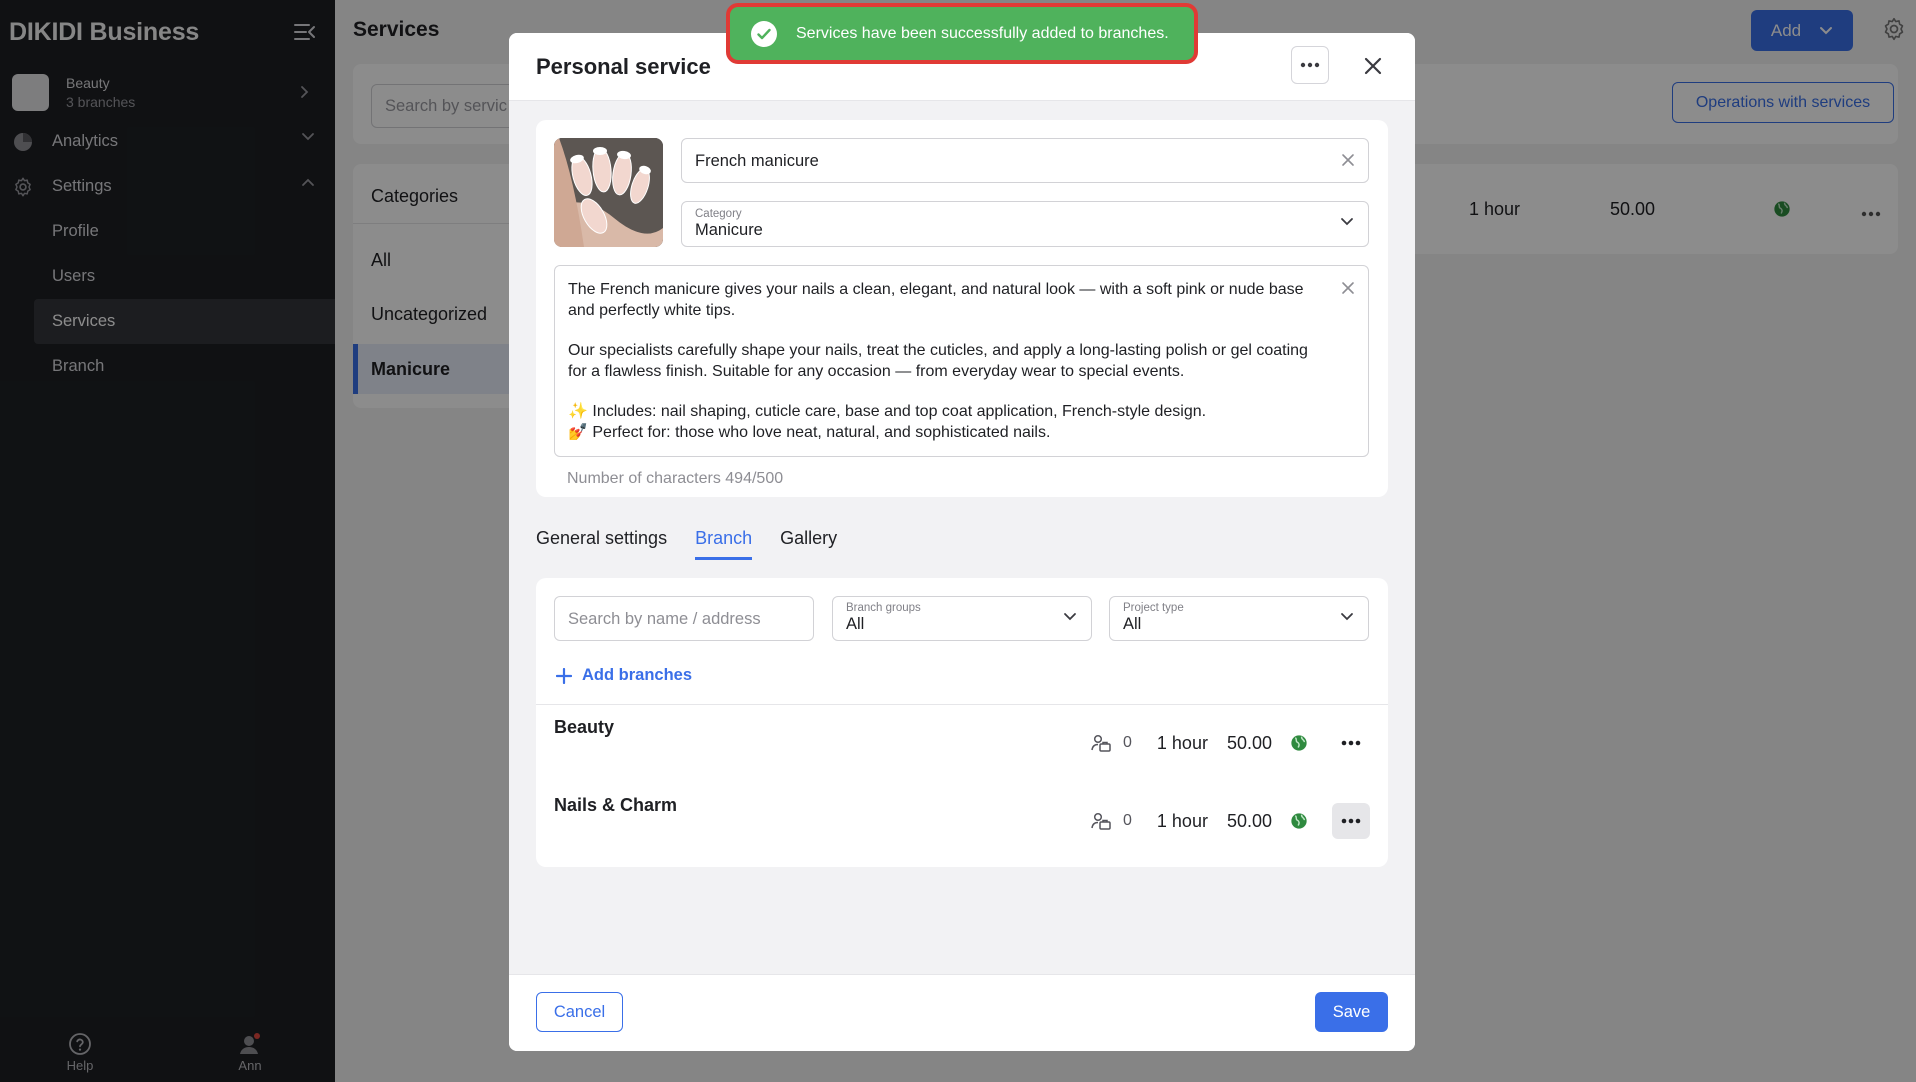  What do you see at coordinates (883, 608) in the screenshot?
I see `branch-groups-label: Branch groups` at bounding box center [883, 608].